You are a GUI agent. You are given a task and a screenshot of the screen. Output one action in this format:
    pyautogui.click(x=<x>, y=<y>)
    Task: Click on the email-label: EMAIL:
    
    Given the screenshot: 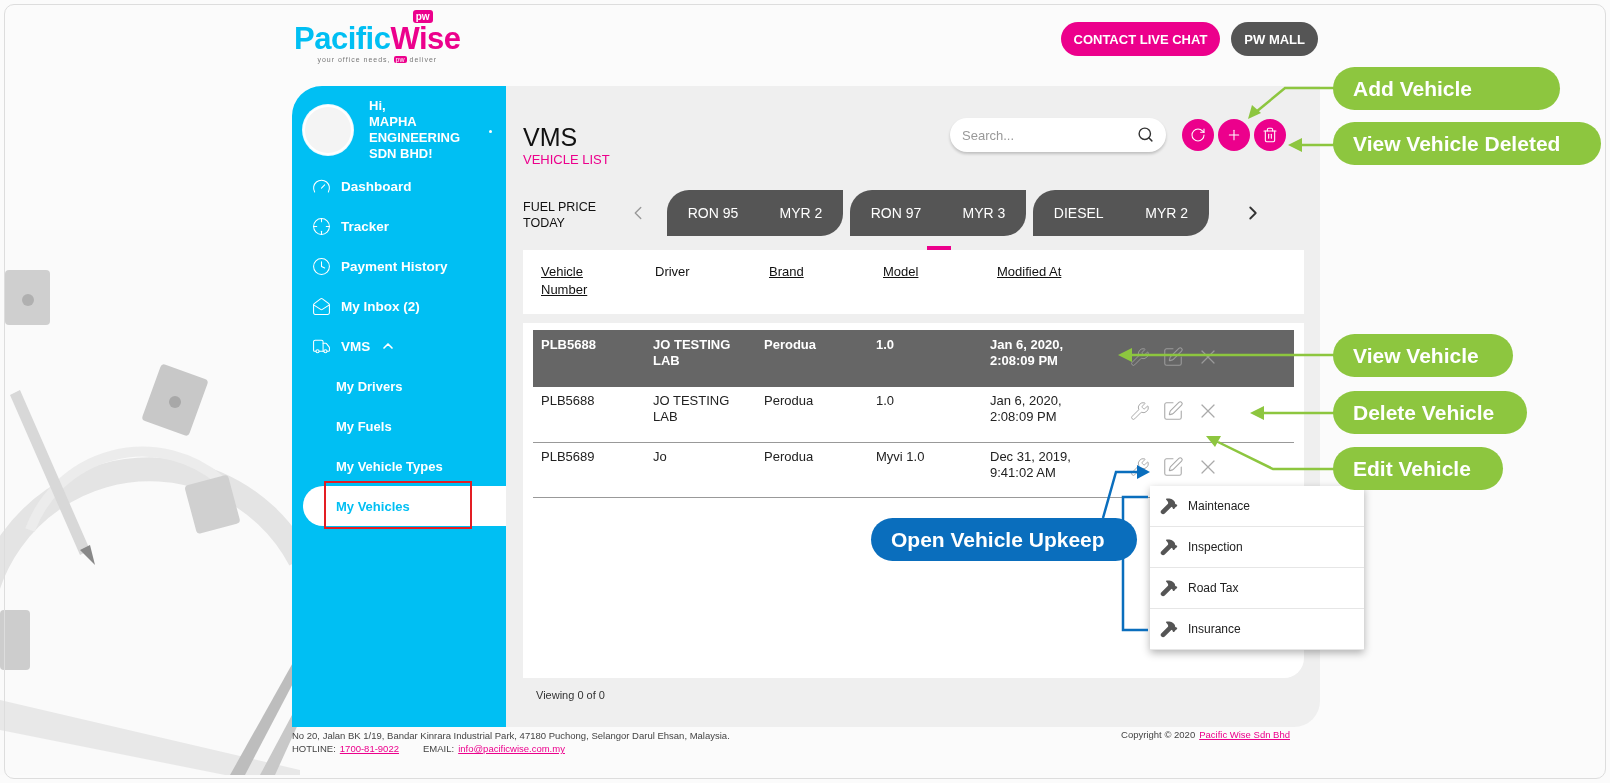 What is the action you would take?
    pyautogui.click(x=439, y=748)
    